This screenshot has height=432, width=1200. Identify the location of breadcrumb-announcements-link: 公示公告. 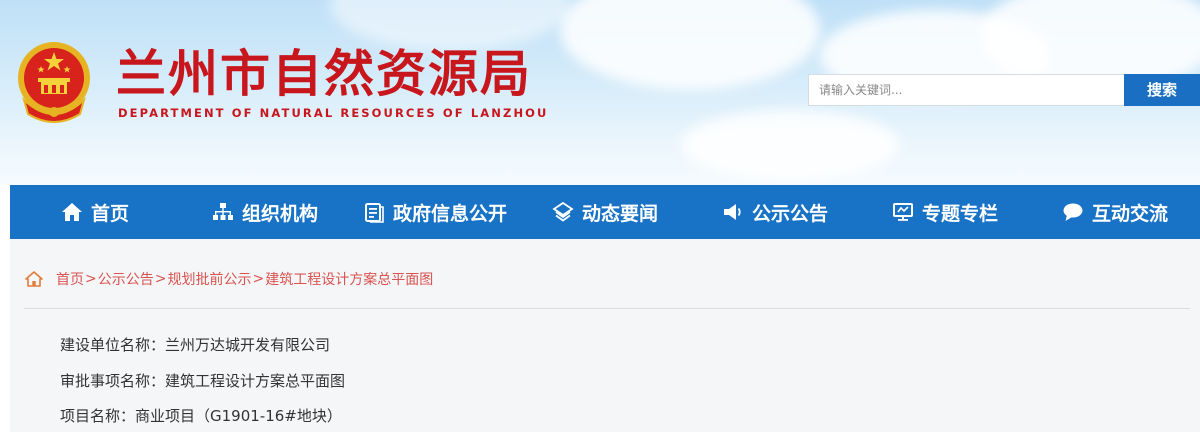
(126, 279).